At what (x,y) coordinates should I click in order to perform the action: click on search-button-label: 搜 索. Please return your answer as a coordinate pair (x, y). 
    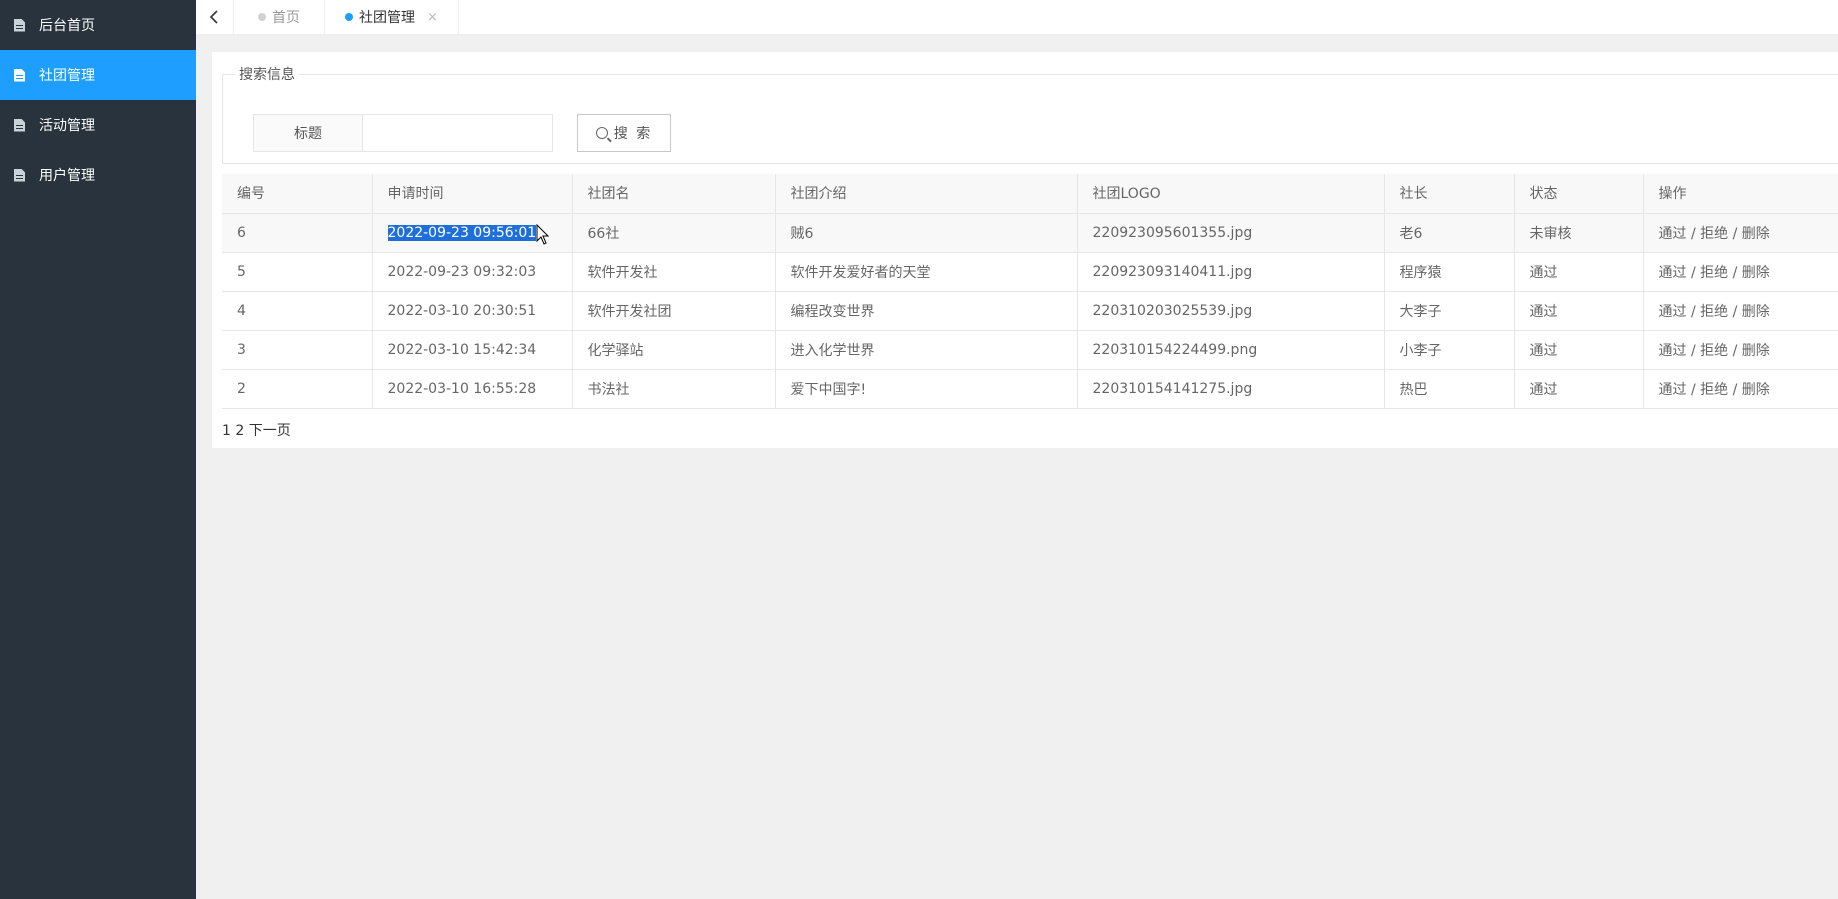
    Looking at the image, I should click on (633, 134).